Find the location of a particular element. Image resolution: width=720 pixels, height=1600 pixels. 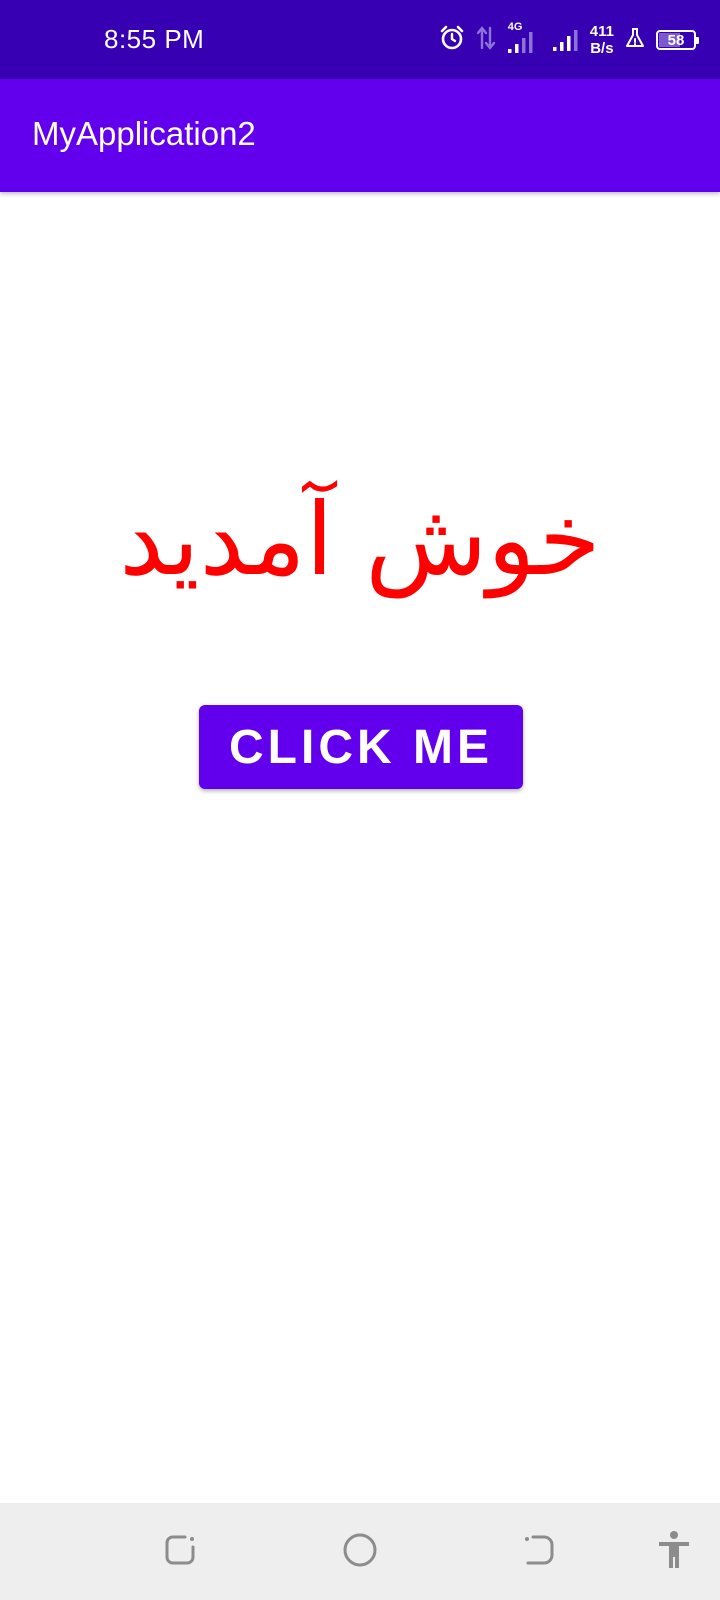

recents-icon is located at coordinates (180, 1552).